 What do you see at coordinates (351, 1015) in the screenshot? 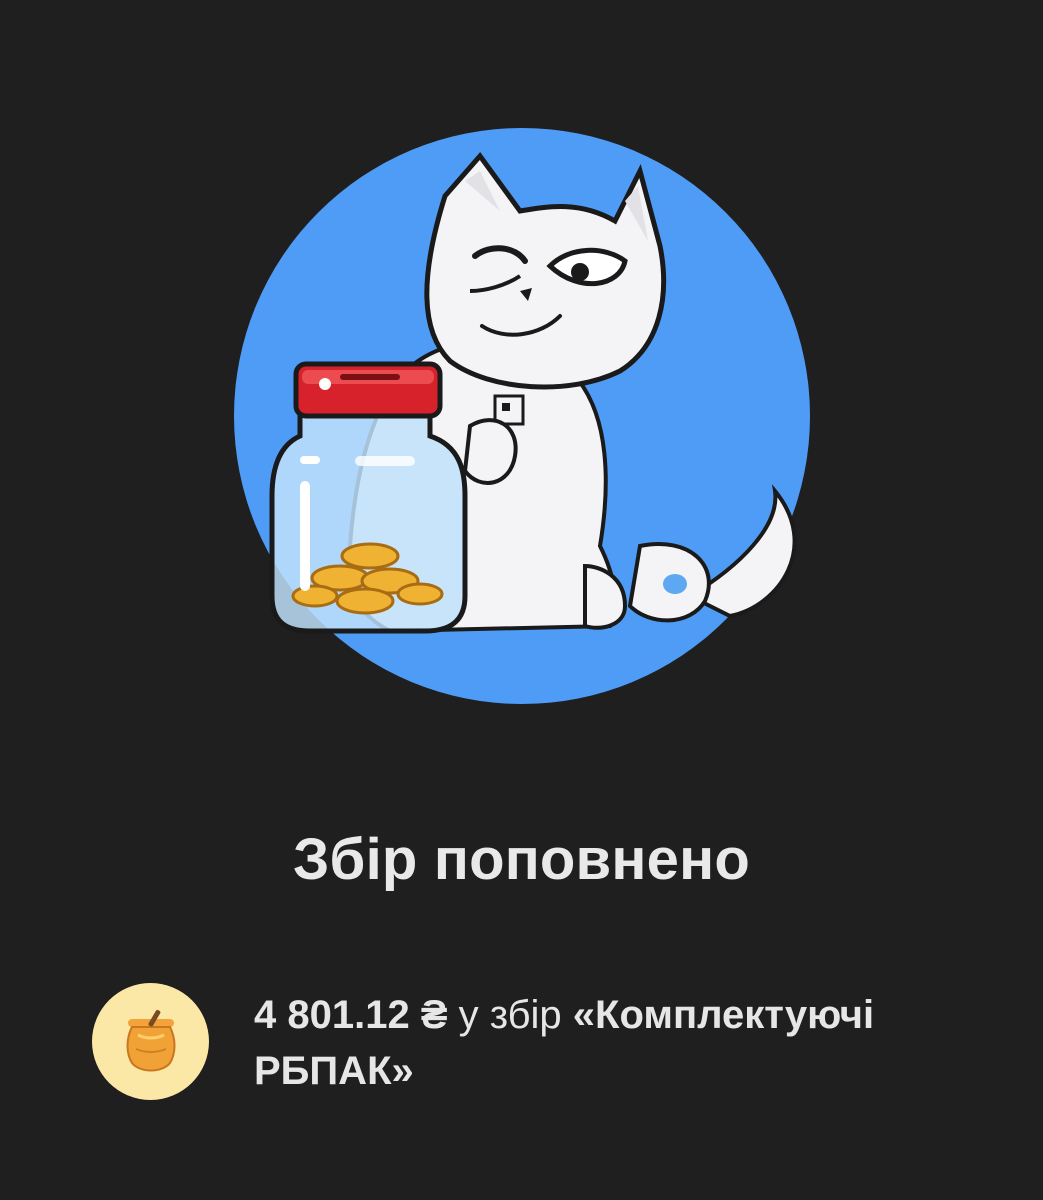
I see `amount: 4 801.12 ₴` at bounding box center [351, 1015].